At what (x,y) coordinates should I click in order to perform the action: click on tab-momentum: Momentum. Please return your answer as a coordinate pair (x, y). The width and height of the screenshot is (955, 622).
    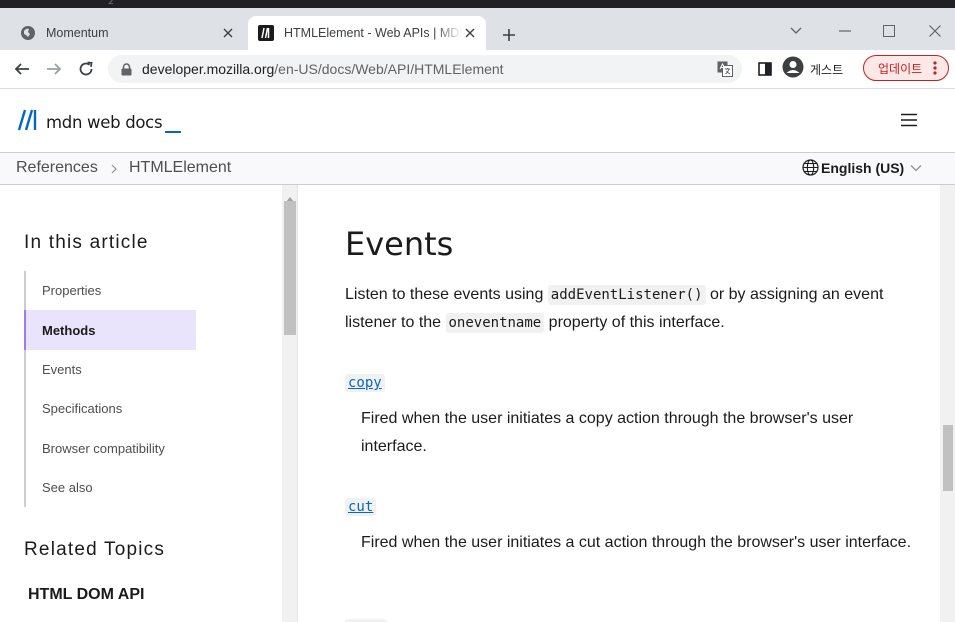
    Looking at the image, I should click on (127, 33).